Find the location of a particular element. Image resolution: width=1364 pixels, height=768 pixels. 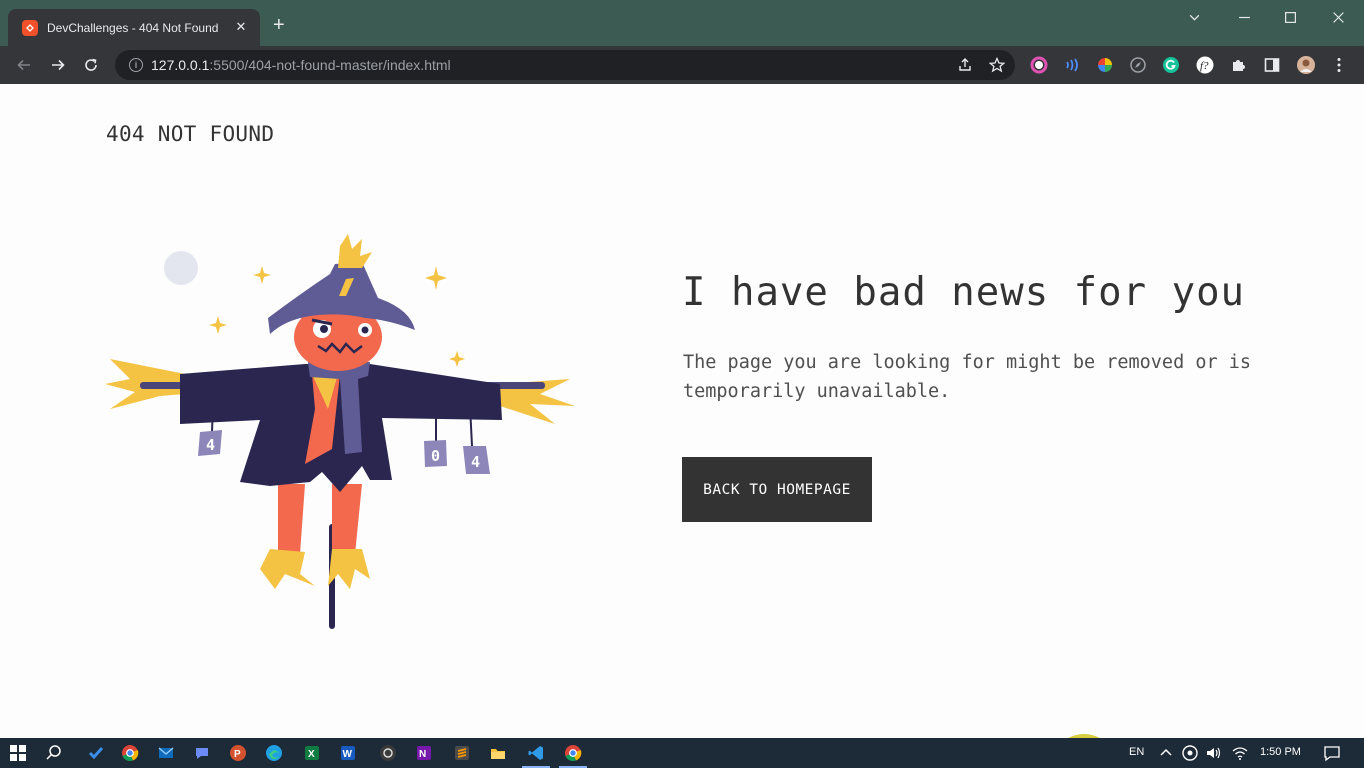

reload-button is located at coordinates (91, 65).